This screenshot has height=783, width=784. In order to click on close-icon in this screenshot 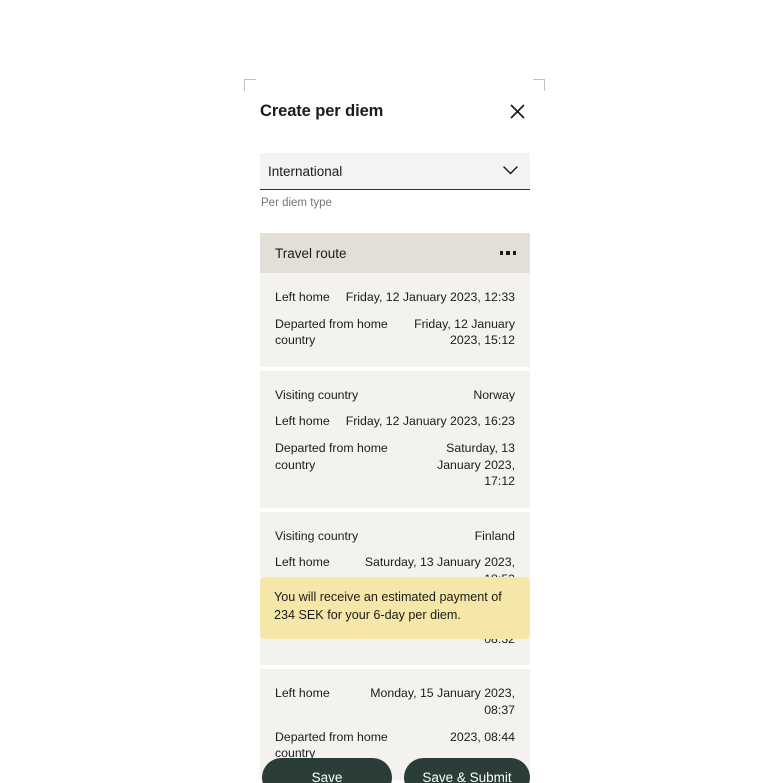, I will do `click(517, 111)`.